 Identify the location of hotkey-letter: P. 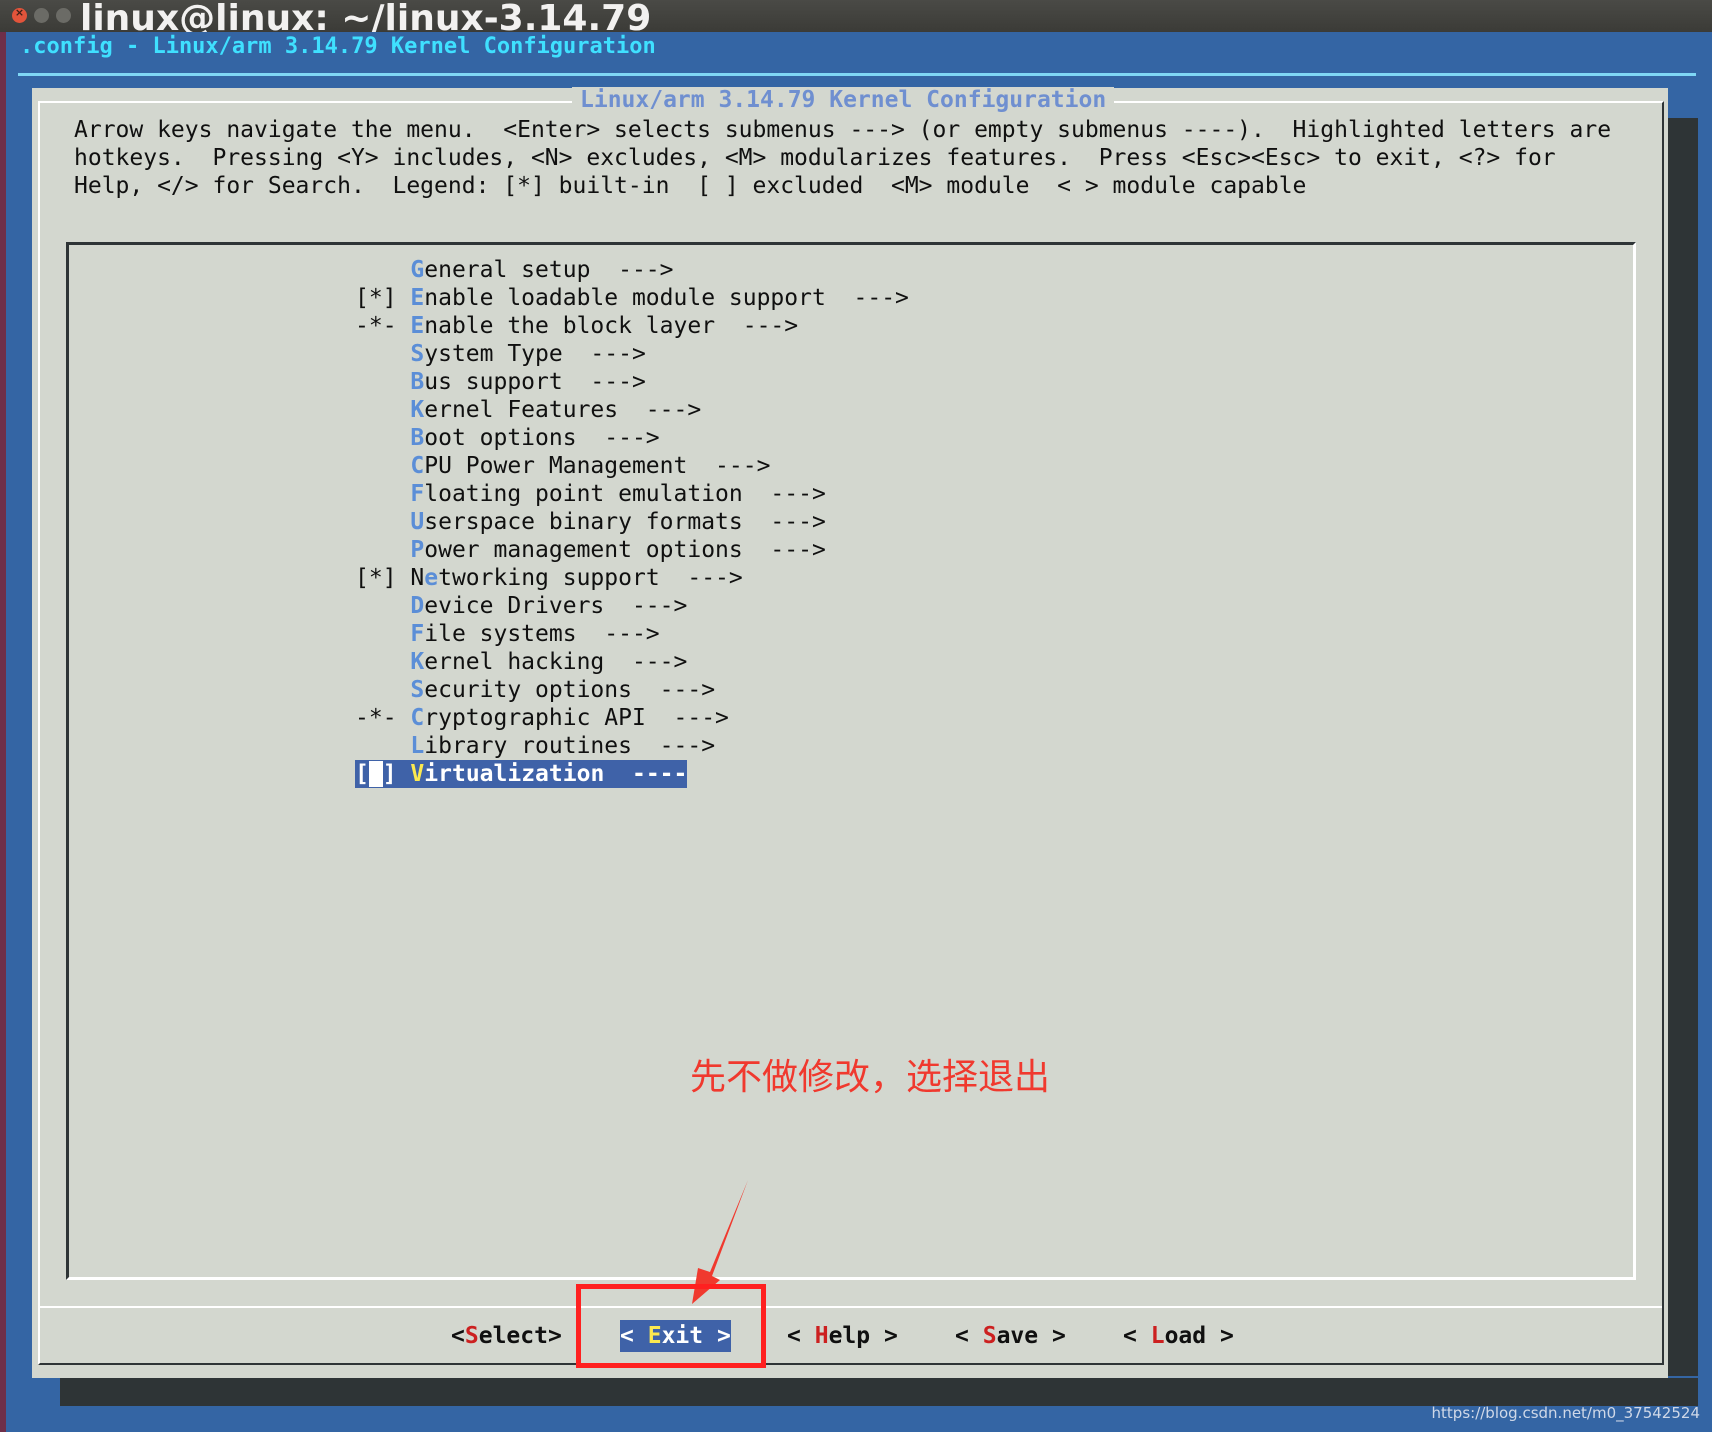
(417, 550).